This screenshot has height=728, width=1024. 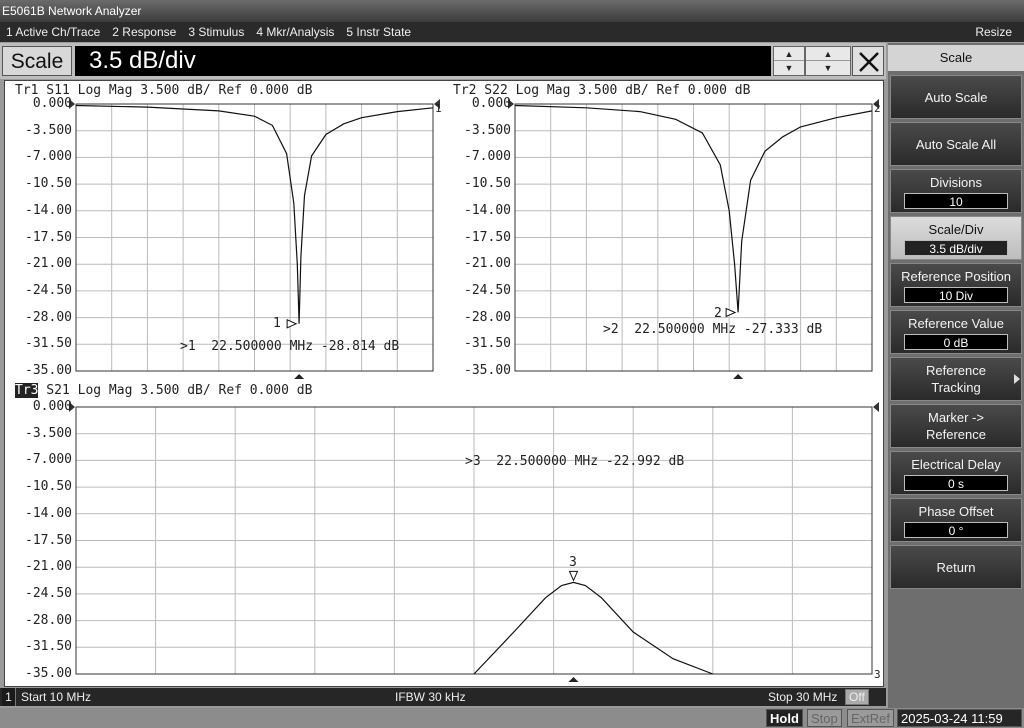 I want to click on reference-position-button: Reference Position 10 Div, so click(x=956, y=285).